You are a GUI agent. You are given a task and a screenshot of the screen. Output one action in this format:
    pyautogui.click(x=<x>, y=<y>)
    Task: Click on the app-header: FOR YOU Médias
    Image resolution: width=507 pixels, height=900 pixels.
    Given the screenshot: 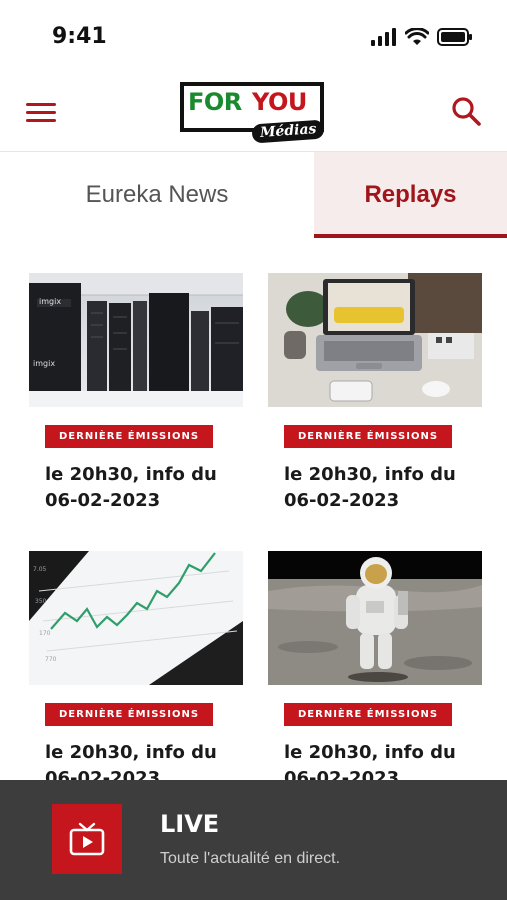 What is the action you would take?
    pyautogui.click(x=253, y=112)
    